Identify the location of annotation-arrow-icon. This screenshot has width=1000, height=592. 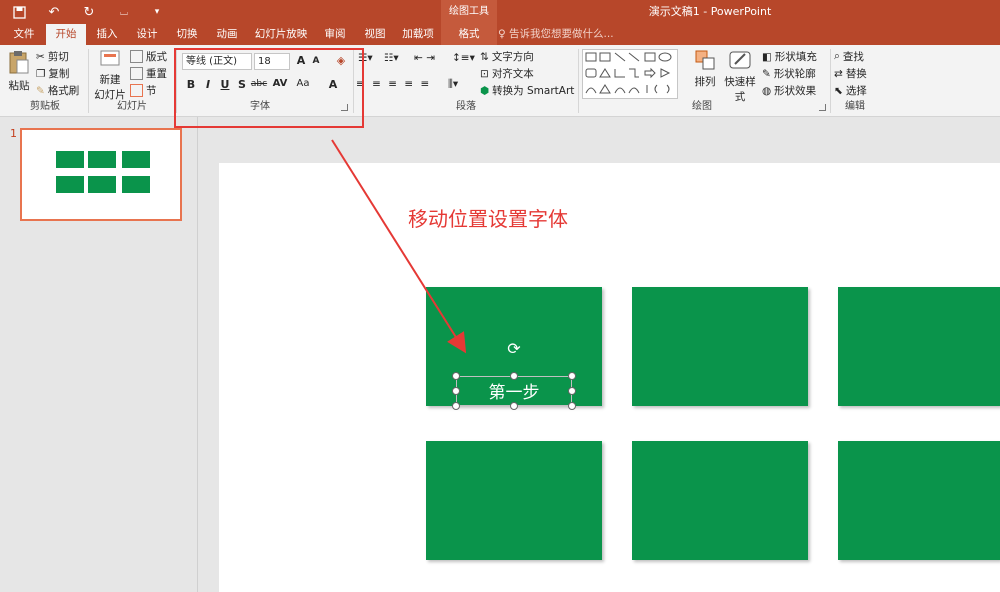
(399, 246).